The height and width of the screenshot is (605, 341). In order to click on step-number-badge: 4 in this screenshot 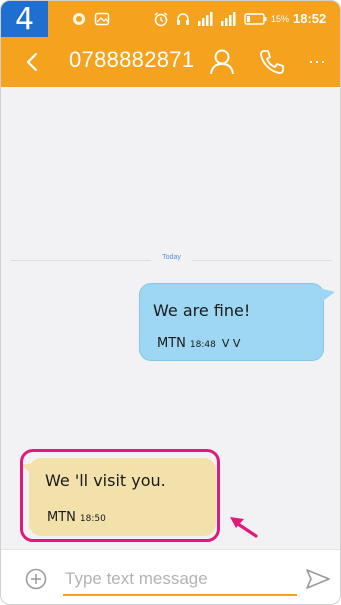, I will do `click(24, 20)`.